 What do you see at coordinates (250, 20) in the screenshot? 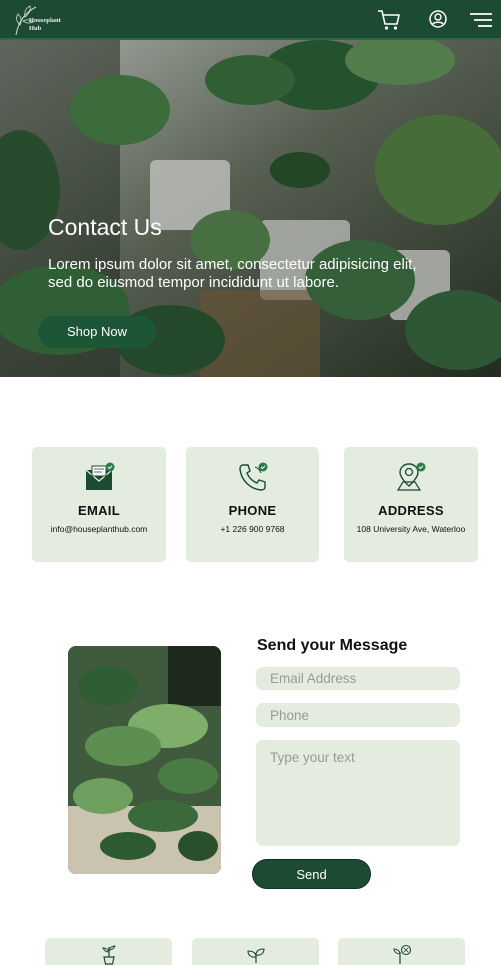
I see `top-navigation-bar: Houseplant Hub` at bounding box center [250, 20].